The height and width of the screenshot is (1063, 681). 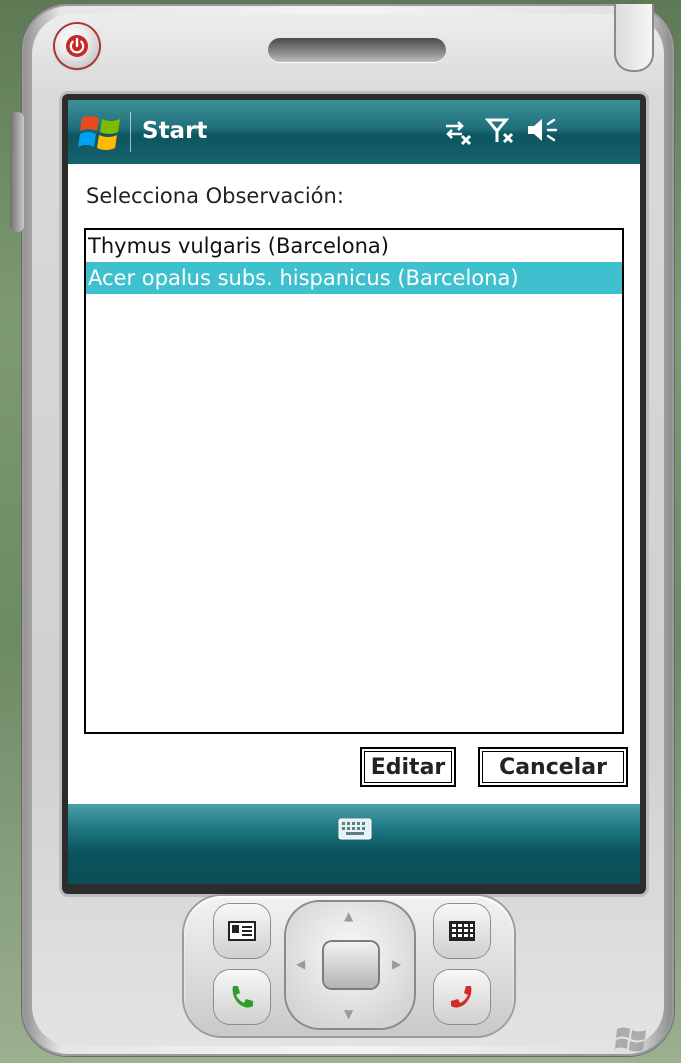 I want to click on windows-logo-icon, so click(x=101, y=132).